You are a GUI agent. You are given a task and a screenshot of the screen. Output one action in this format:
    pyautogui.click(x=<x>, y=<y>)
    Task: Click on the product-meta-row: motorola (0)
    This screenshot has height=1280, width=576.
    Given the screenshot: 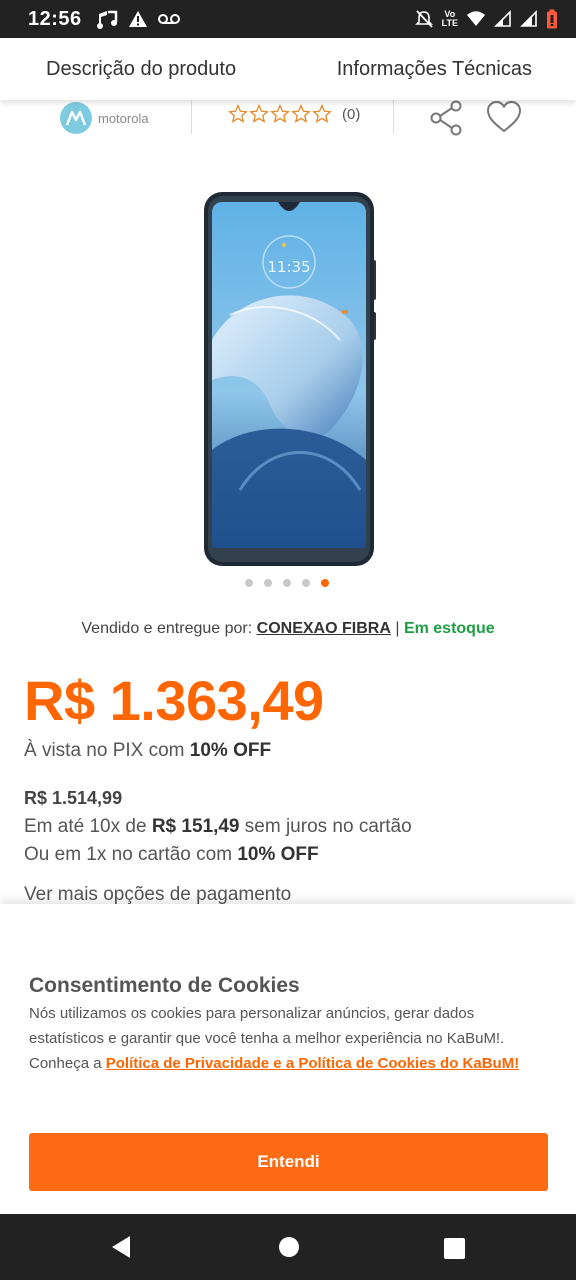 What is the action you would take?
    pyautogui.click(x=288, y=118)
    